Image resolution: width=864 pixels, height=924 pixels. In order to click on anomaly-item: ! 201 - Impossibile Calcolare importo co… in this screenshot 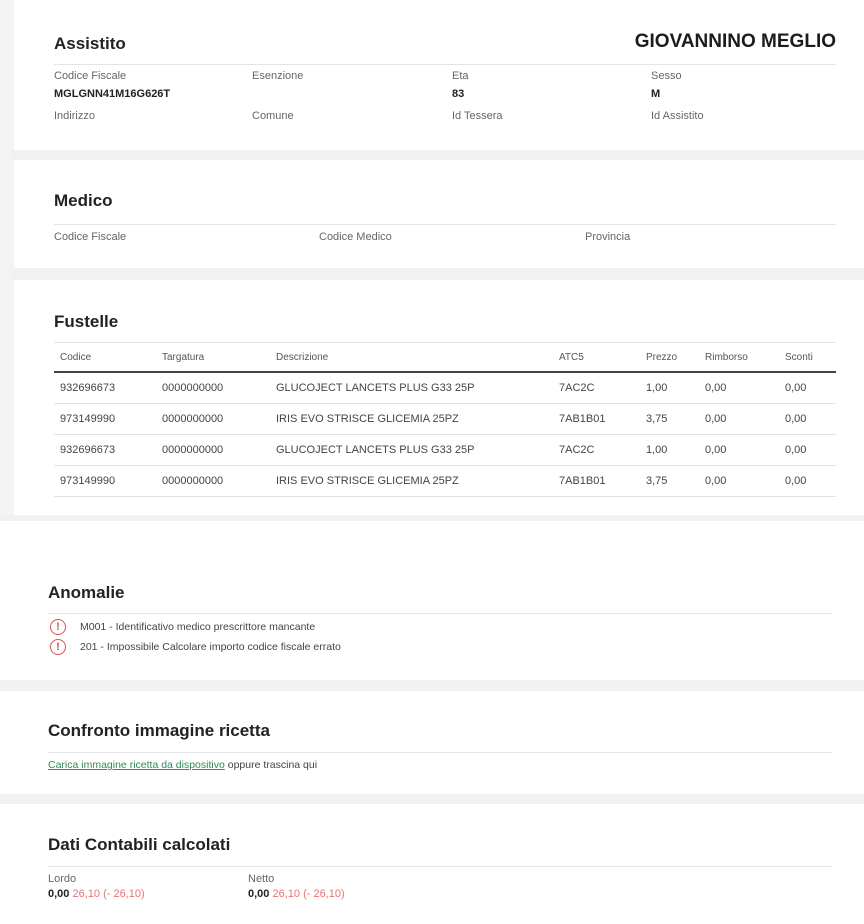, I will do `click(195, 647)`.